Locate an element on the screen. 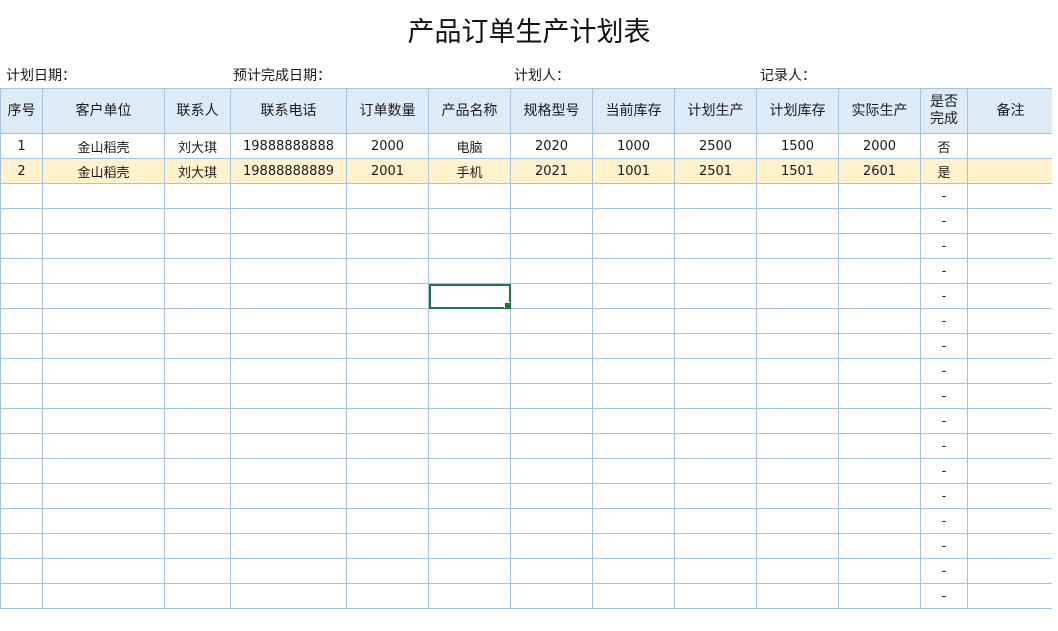 The image size is (1058, 631). cell-stock: 1001 is located at coordinates (633, 171).